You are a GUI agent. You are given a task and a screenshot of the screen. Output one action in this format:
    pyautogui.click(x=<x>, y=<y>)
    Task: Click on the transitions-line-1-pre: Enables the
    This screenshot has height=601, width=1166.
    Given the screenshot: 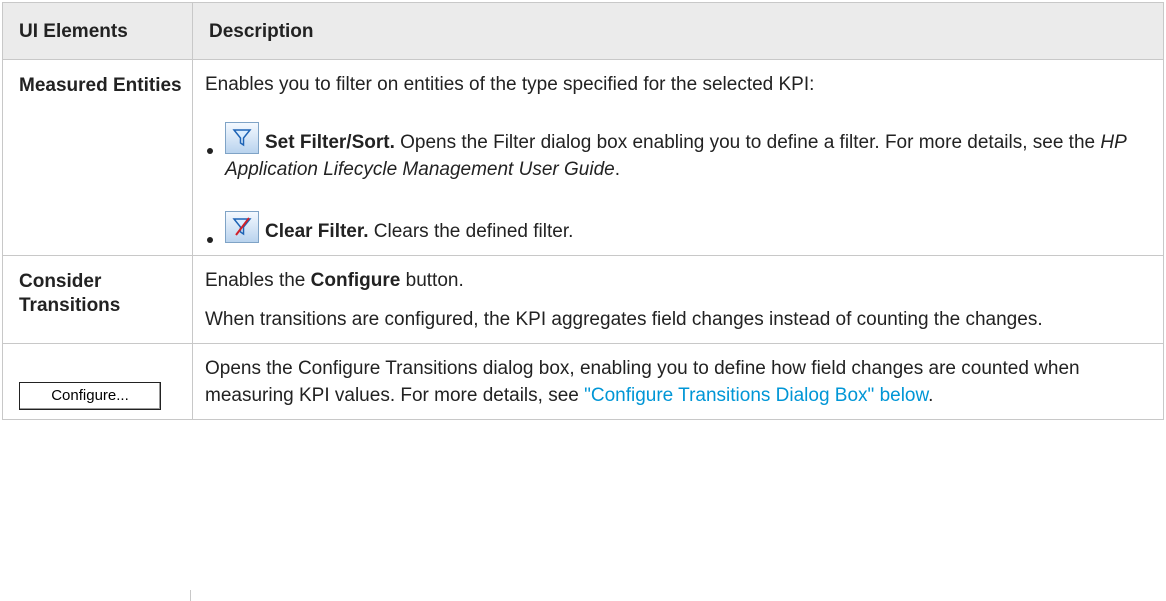 What is the action you would take?
    pyautogui.click(x=258, y=280)
    